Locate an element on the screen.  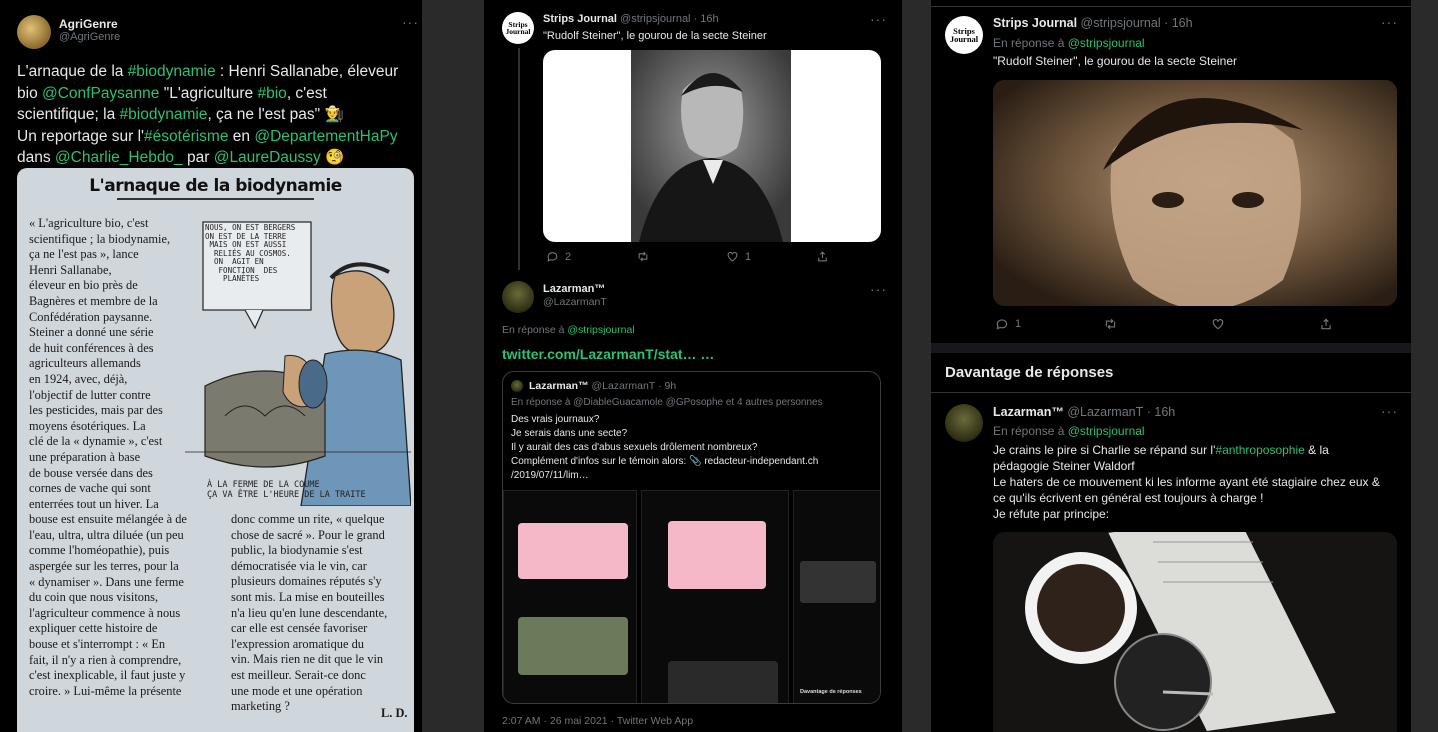
section-separator is located at coordinates (1171, 348).